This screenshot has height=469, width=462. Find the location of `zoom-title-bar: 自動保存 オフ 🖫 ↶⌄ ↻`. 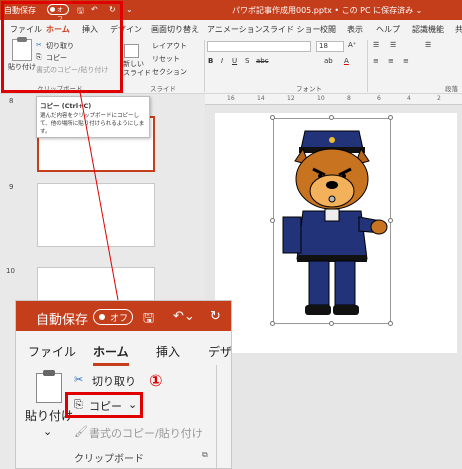

zoom-title-bar: 自動保存 オフ 🖫 ↶⌄ ↻ is located at coordinates (123, 316).